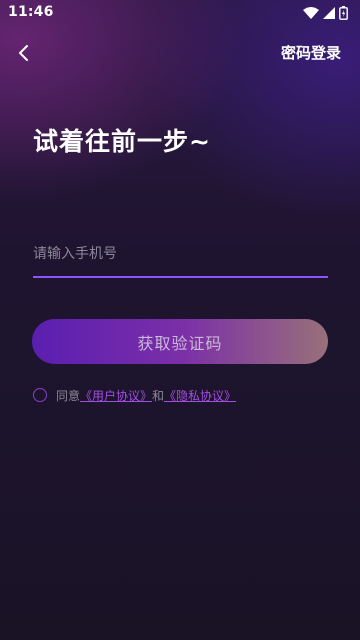 The width and height of the screenshot is (360, 640). I want to click on signal-icon, so click(329, 13).